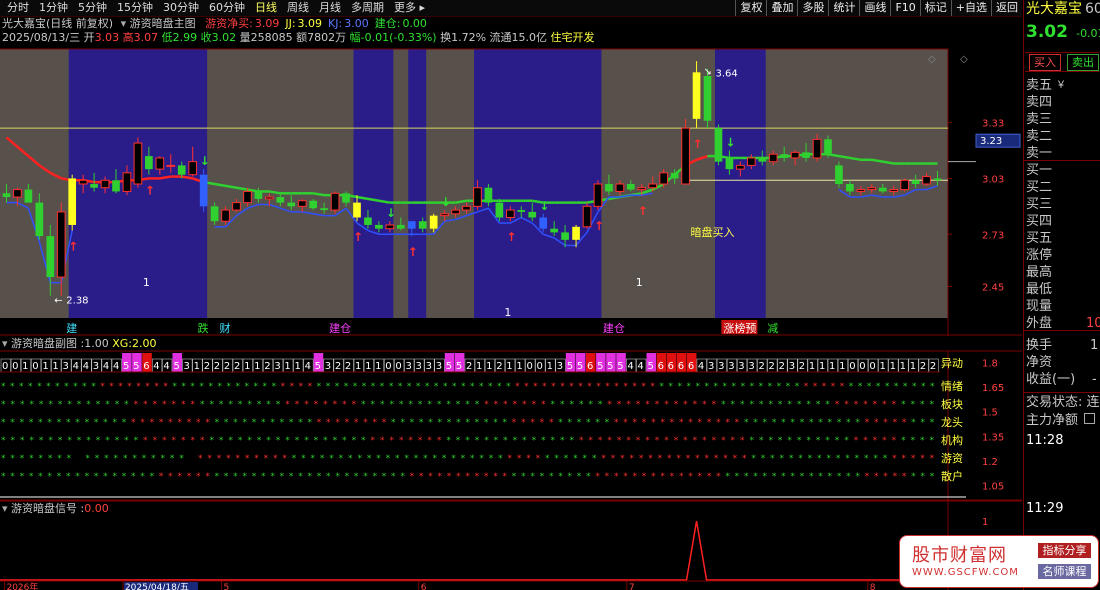 Image resolution: width=1100 pixels, height=590 pixels. Describe the element at coordinates (379, 365) in the screenshot. I see `yidong-cell-37: 1` at that location.